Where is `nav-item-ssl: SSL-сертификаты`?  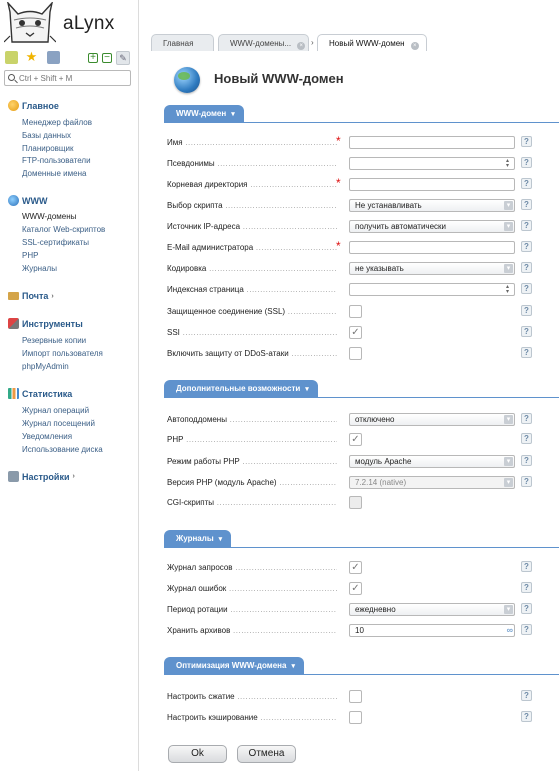
nav-item-ssl: SSL-сертификаты is located at coordinates (55, 242).